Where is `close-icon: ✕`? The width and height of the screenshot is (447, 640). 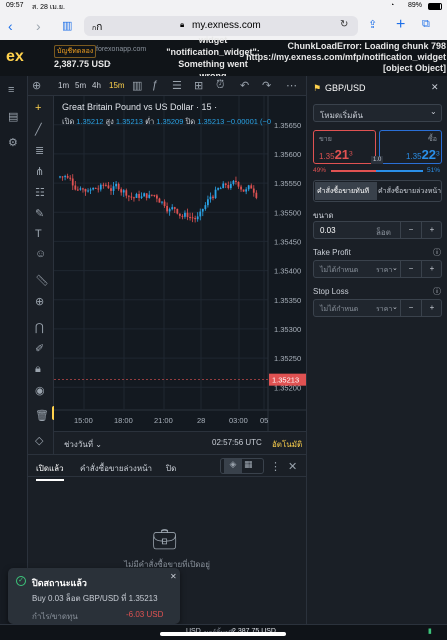
close-icon: ✕ is located at coordinates (292, 466).